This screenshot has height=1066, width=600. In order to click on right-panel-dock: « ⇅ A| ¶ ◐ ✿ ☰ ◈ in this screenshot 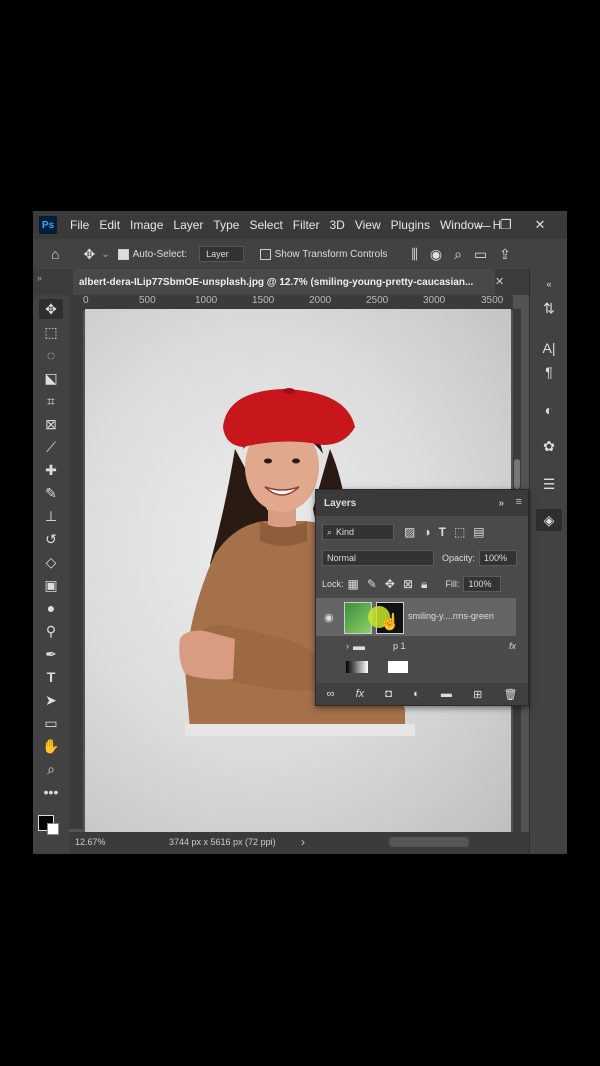, I will do `click(548, 561)`.